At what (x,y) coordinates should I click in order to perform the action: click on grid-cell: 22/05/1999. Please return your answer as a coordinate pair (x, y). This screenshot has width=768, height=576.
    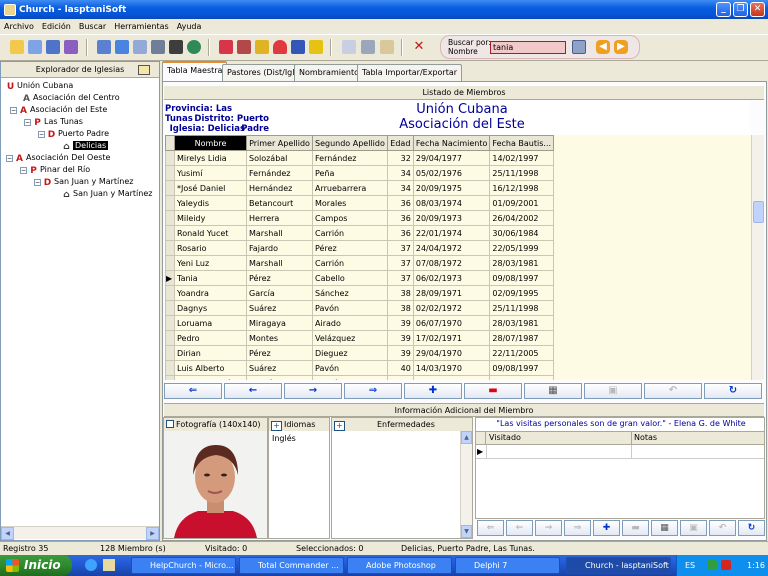
    Looking at the image, I should click on (522, 248).